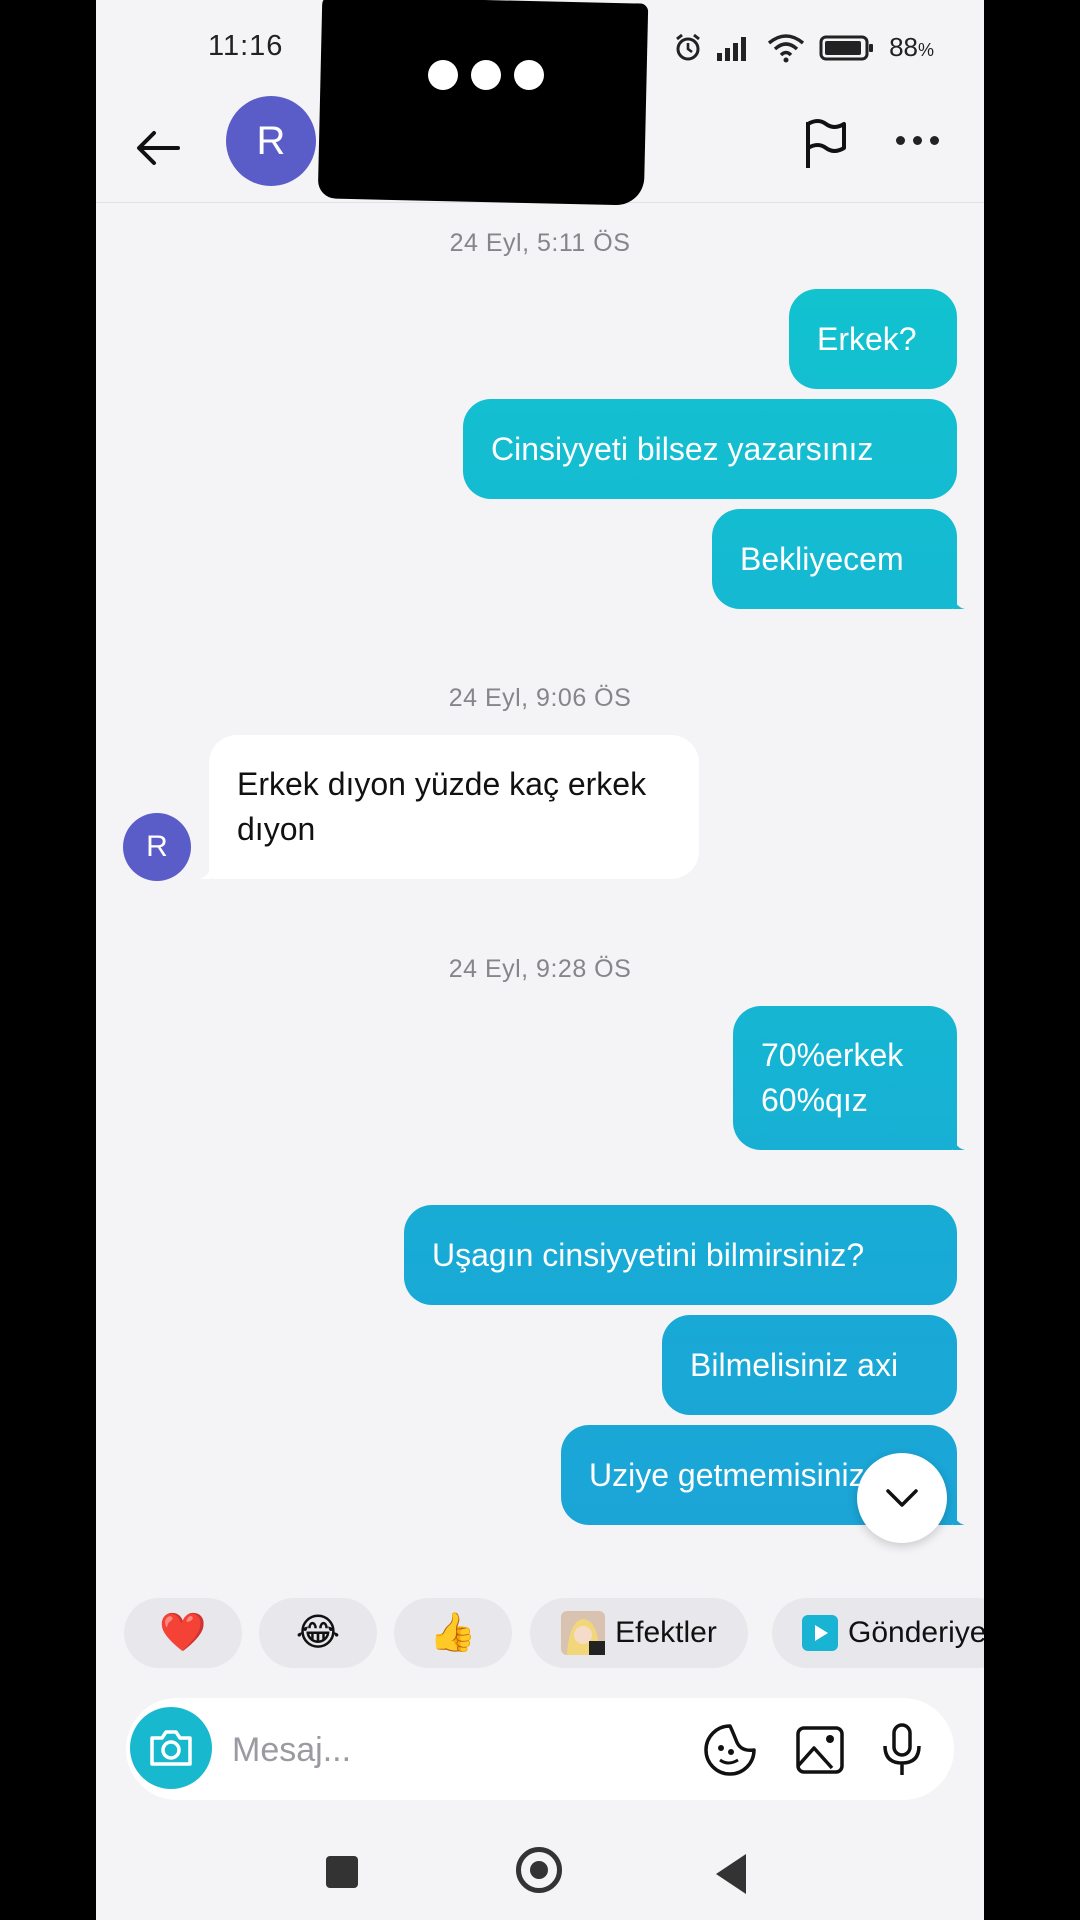 This screenshot has width=1080, height=1920. Describe the element at coordinates (731, 1874) in the screenshot. I see `back-button` at that location.